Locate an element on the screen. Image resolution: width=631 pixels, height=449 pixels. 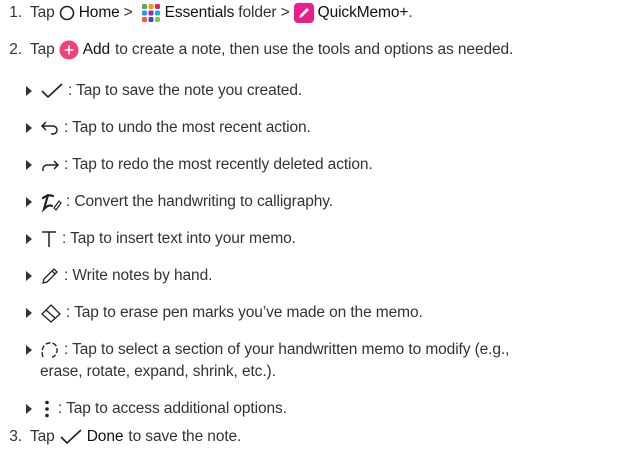
essentials-folder-icon is located at coordinates (150, 13).